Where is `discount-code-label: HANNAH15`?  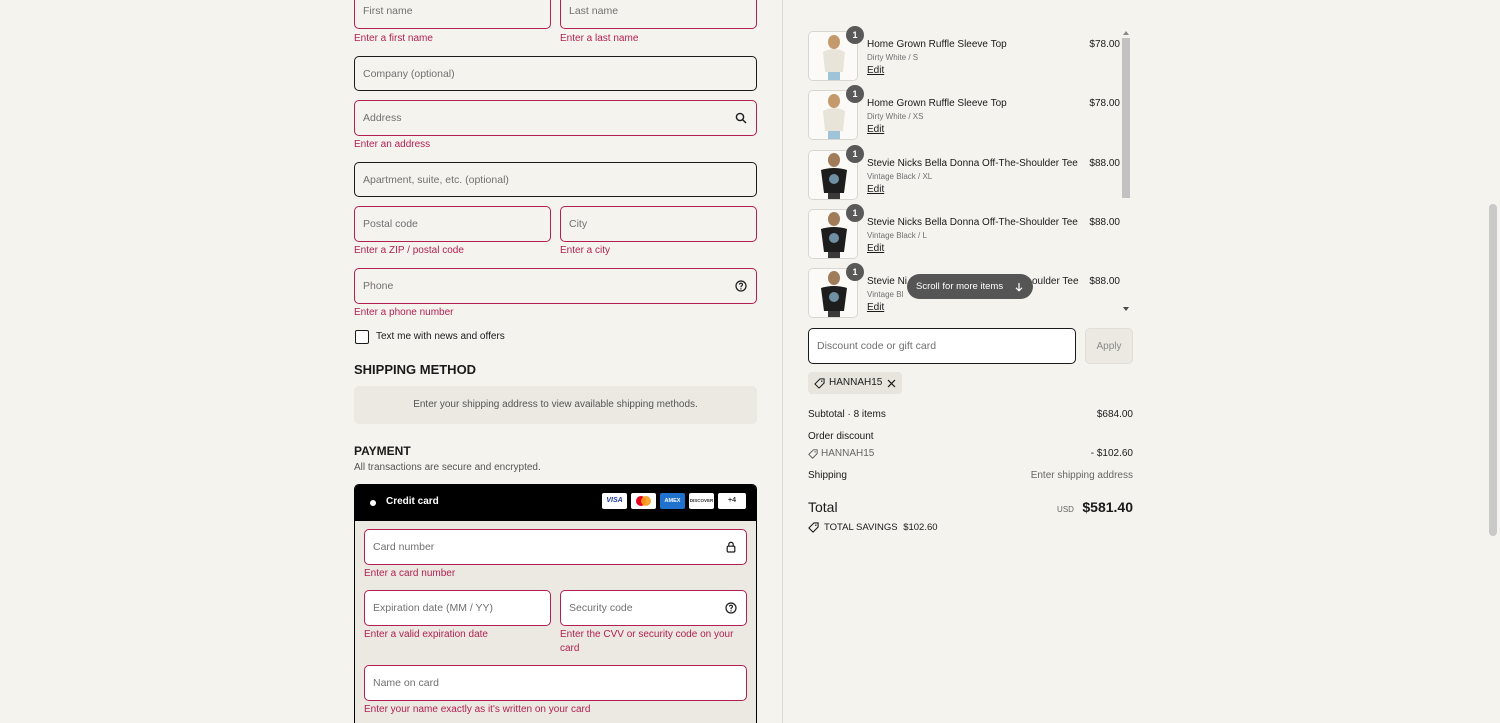 discount-code-label: HANNAH15 is located at coordinates (848, 453).